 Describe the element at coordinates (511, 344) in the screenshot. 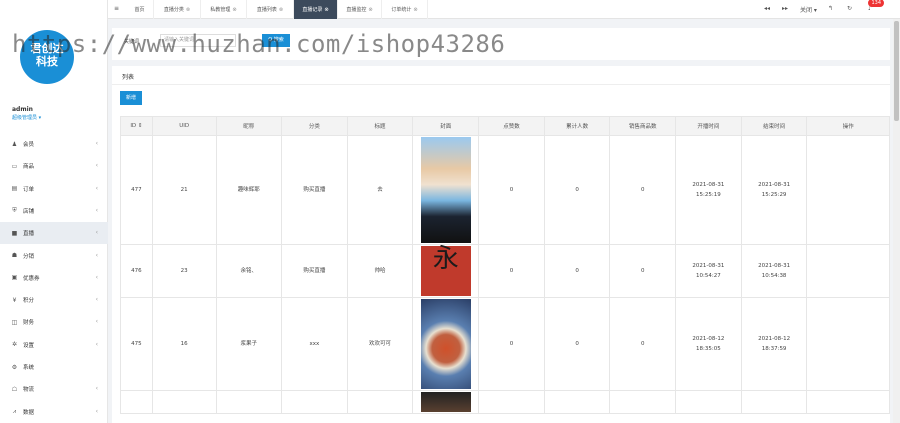

I see `cell-likes: 0` at that location.